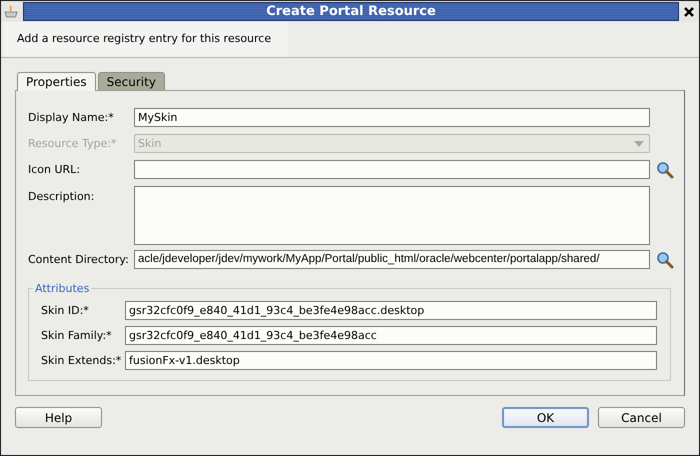 The height and width of the screenshot is (456, 700). I want to click on caret-icon, so click(639, 143).